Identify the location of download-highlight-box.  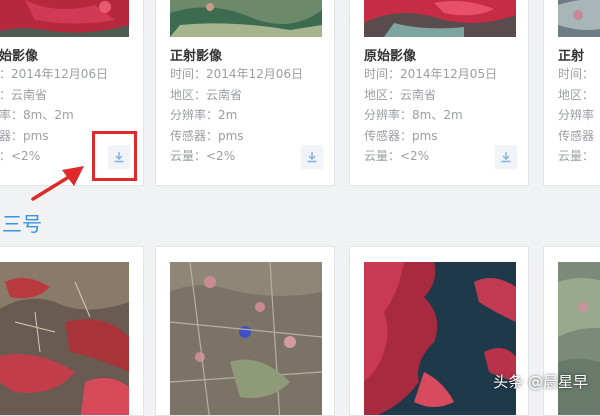
(114, 156).